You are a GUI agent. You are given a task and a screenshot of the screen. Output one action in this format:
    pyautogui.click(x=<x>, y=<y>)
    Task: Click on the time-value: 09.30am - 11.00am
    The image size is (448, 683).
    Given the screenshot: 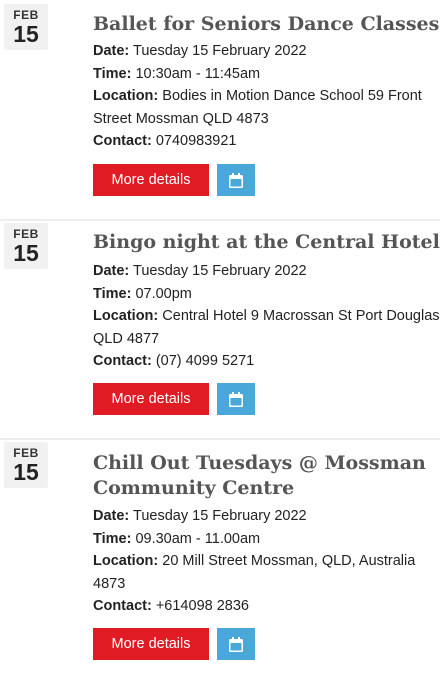 What is the action you would take?
    pyautogui.click(x=196, y=538)
    